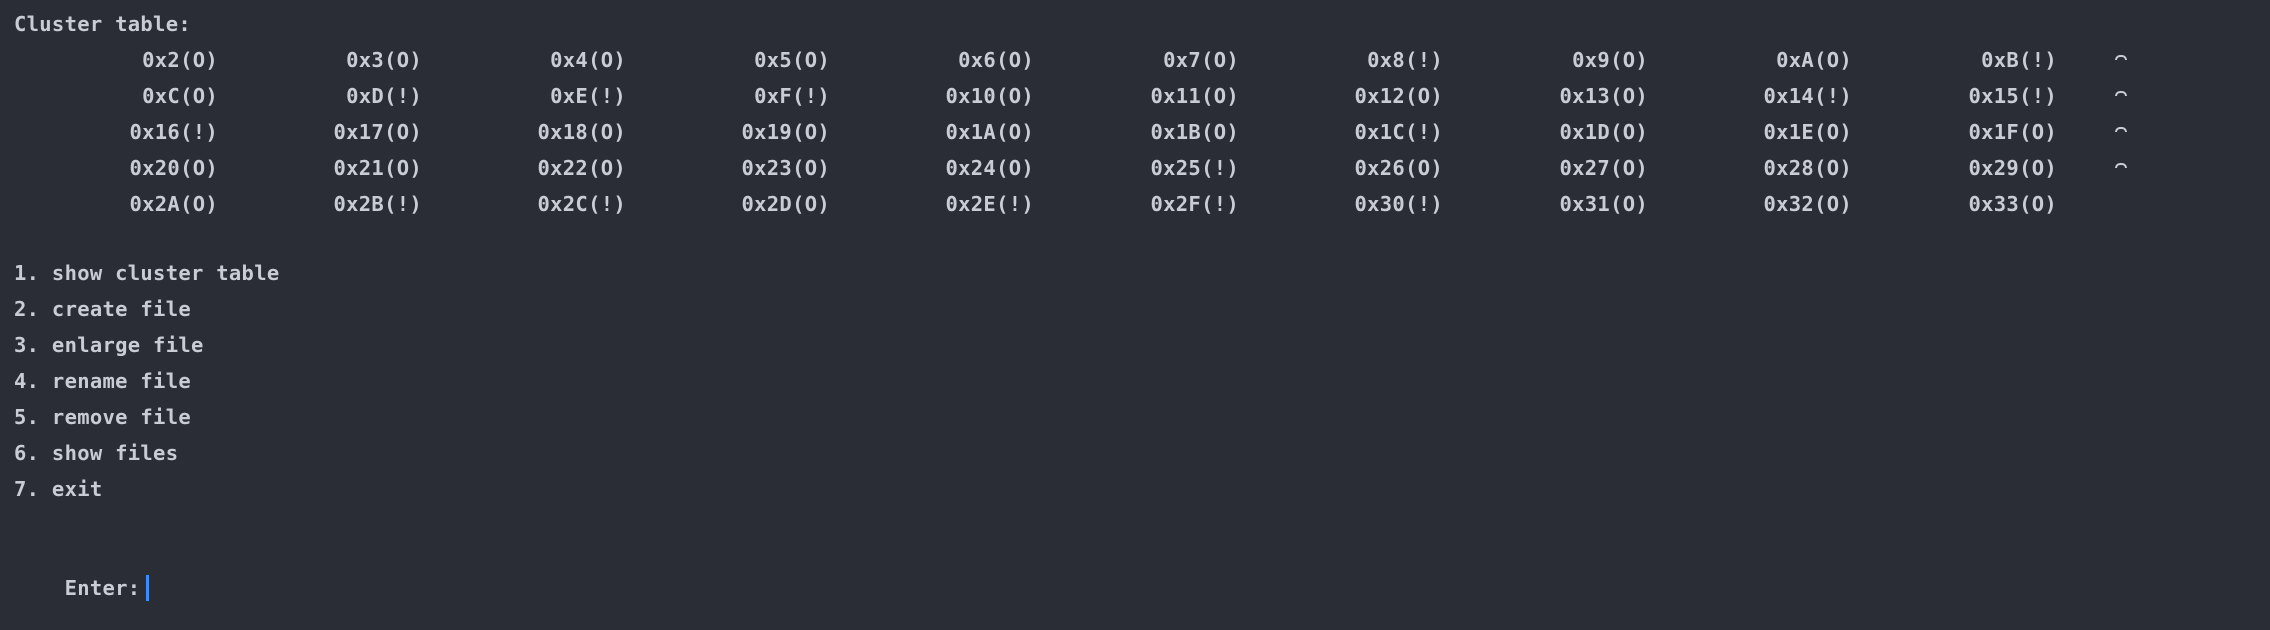 This screenshot has height=630, width=2270. What do you see at coordinates (1610, 60) in the screenshot?
I see `cluster-cell: 0x9(O)` at bounding box center [1610, 60].